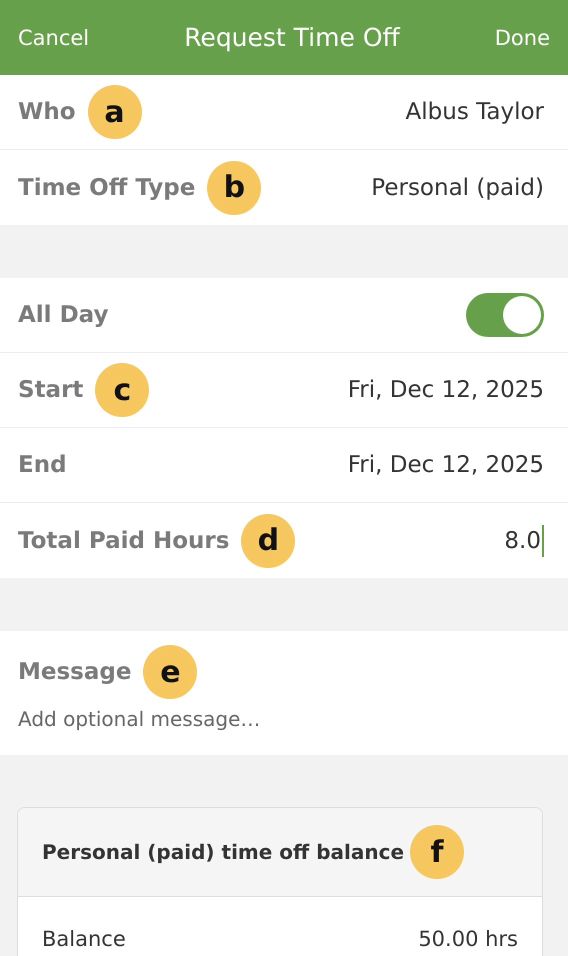 Image resolution: width=568 pixels, height=956 pixels. I want to click on field-label: Who, so click(47, 112).